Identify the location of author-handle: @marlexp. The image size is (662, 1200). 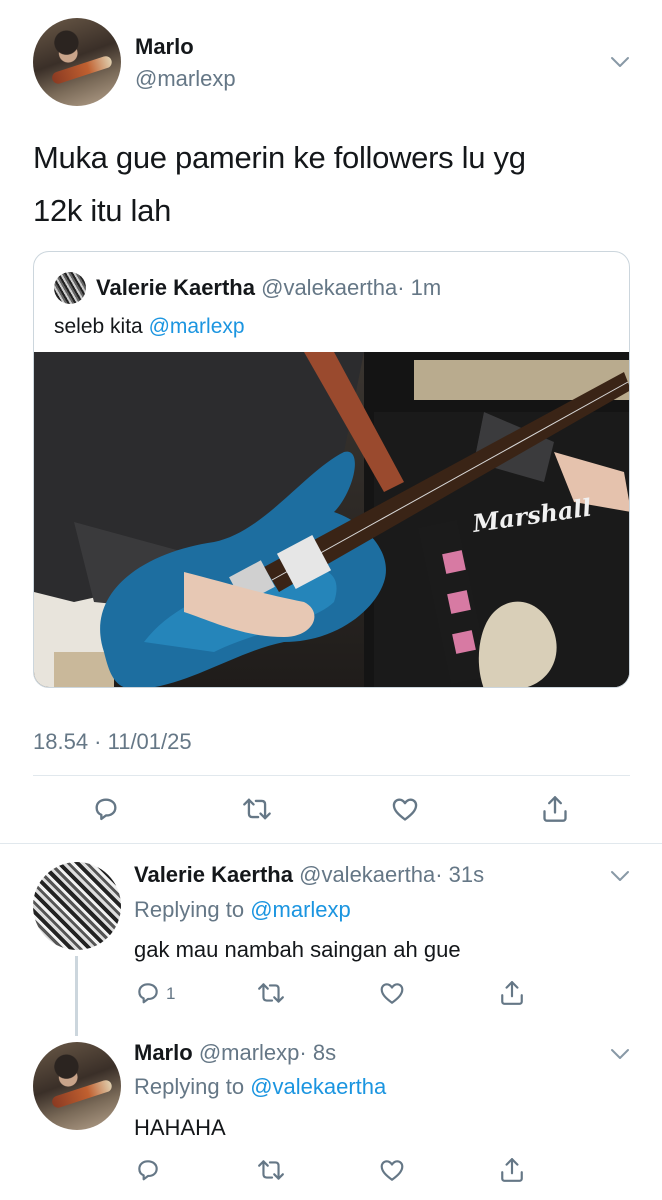
(185, 79).